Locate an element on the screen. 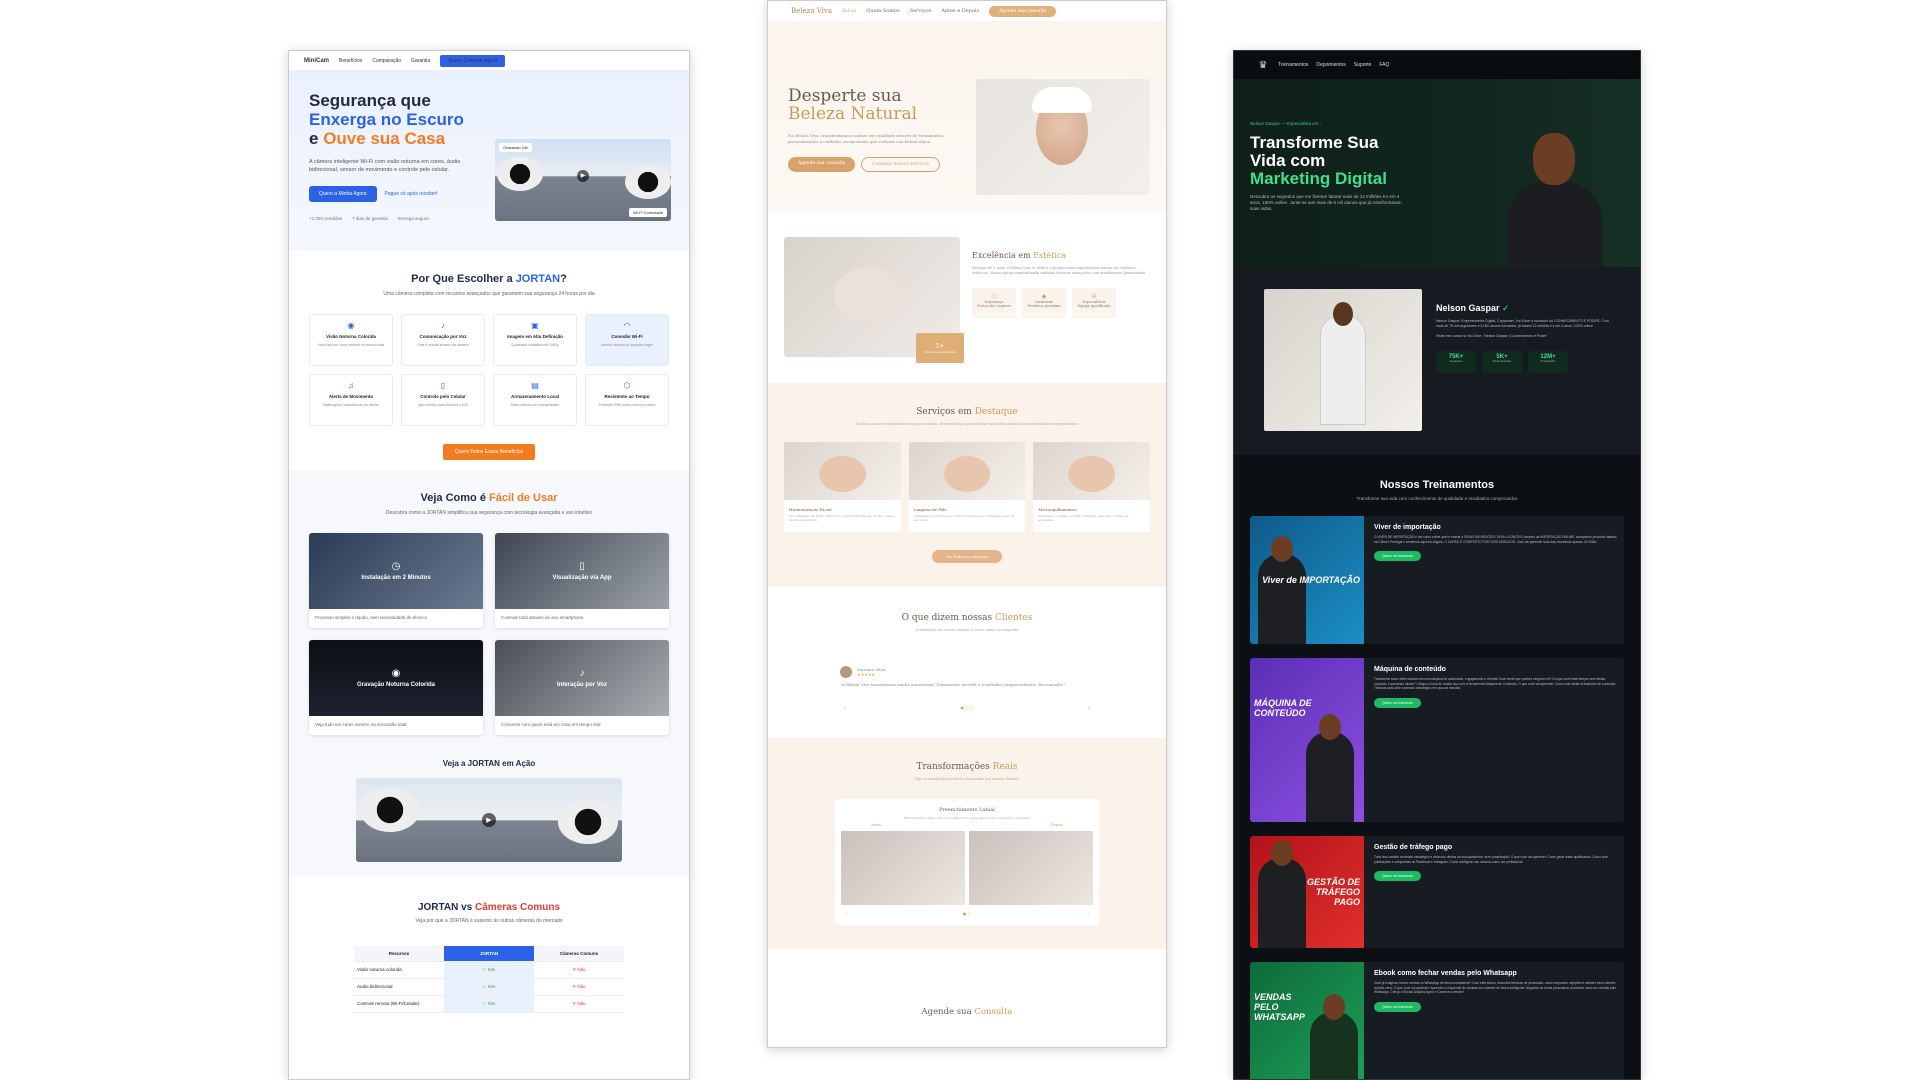  microphone-icon: ♪ is located at coordinates (443, 325).